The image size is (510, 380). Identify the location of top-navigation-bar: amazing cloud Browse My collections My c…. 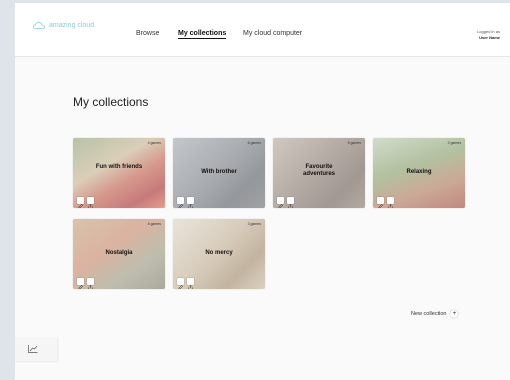
(262, 30).